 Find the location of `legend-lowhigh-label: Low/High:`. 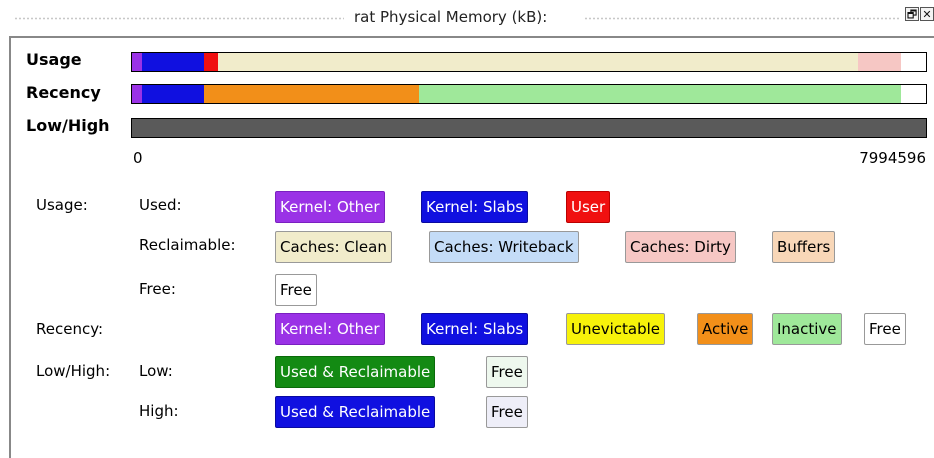

legend-lowhigh-label: Low/High: is located at coordinates (73, 371).